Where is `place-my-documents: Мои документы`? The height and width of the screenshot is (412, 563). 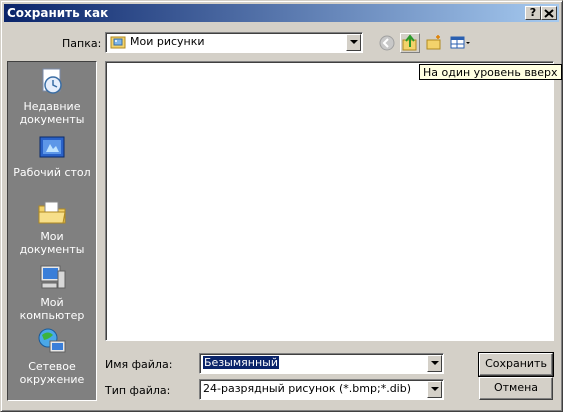
place-my-documents: Мои документы is located at coordinates (52, 226).